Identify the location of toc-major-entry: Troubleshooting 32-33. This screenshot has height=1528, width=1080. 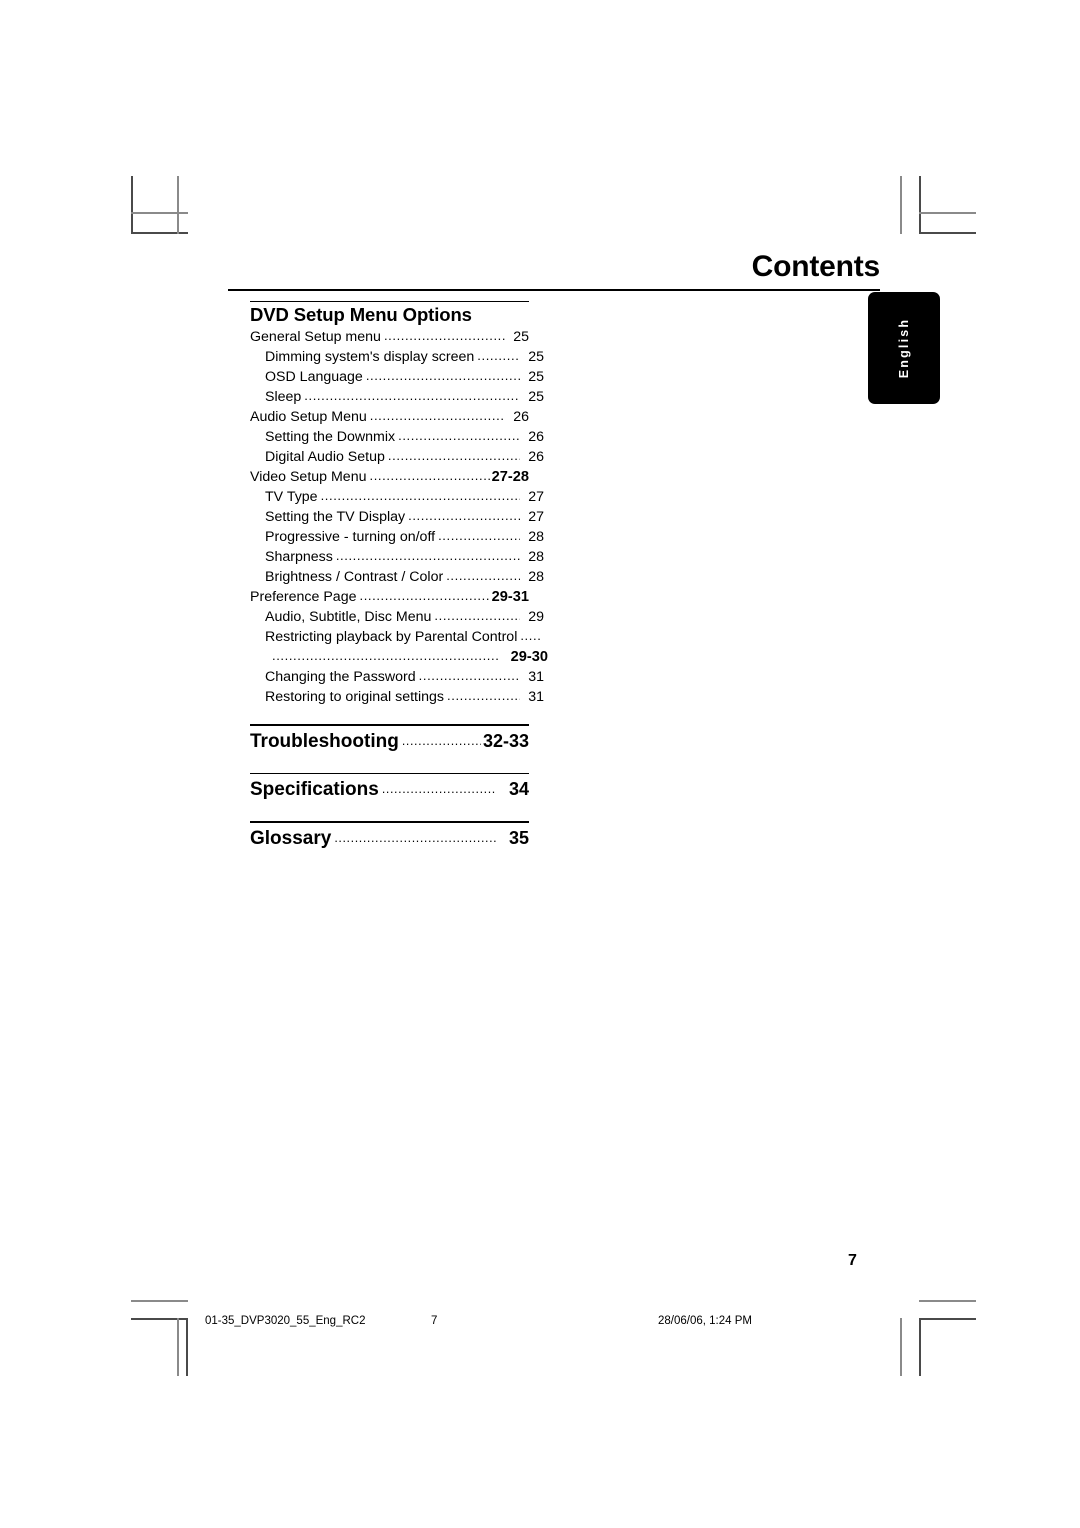
(389, 740).